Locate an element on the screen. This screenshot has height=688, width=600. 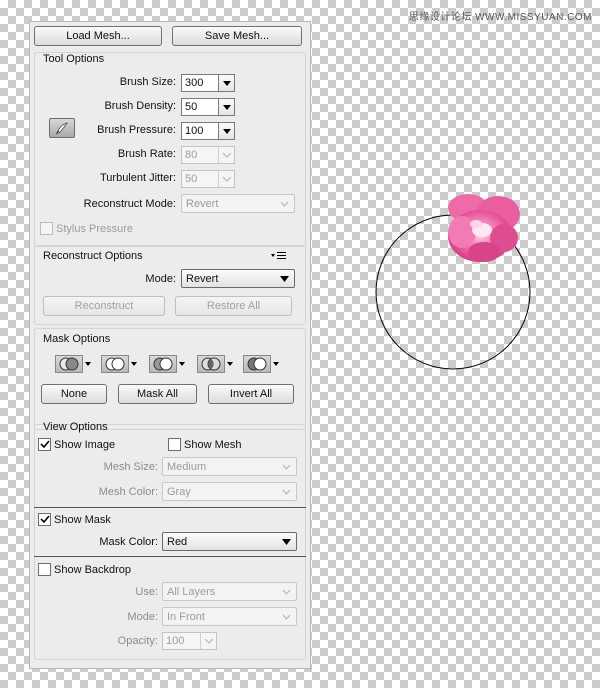
brush-density-label: Brush Density: is located at coordinates (140, 106).